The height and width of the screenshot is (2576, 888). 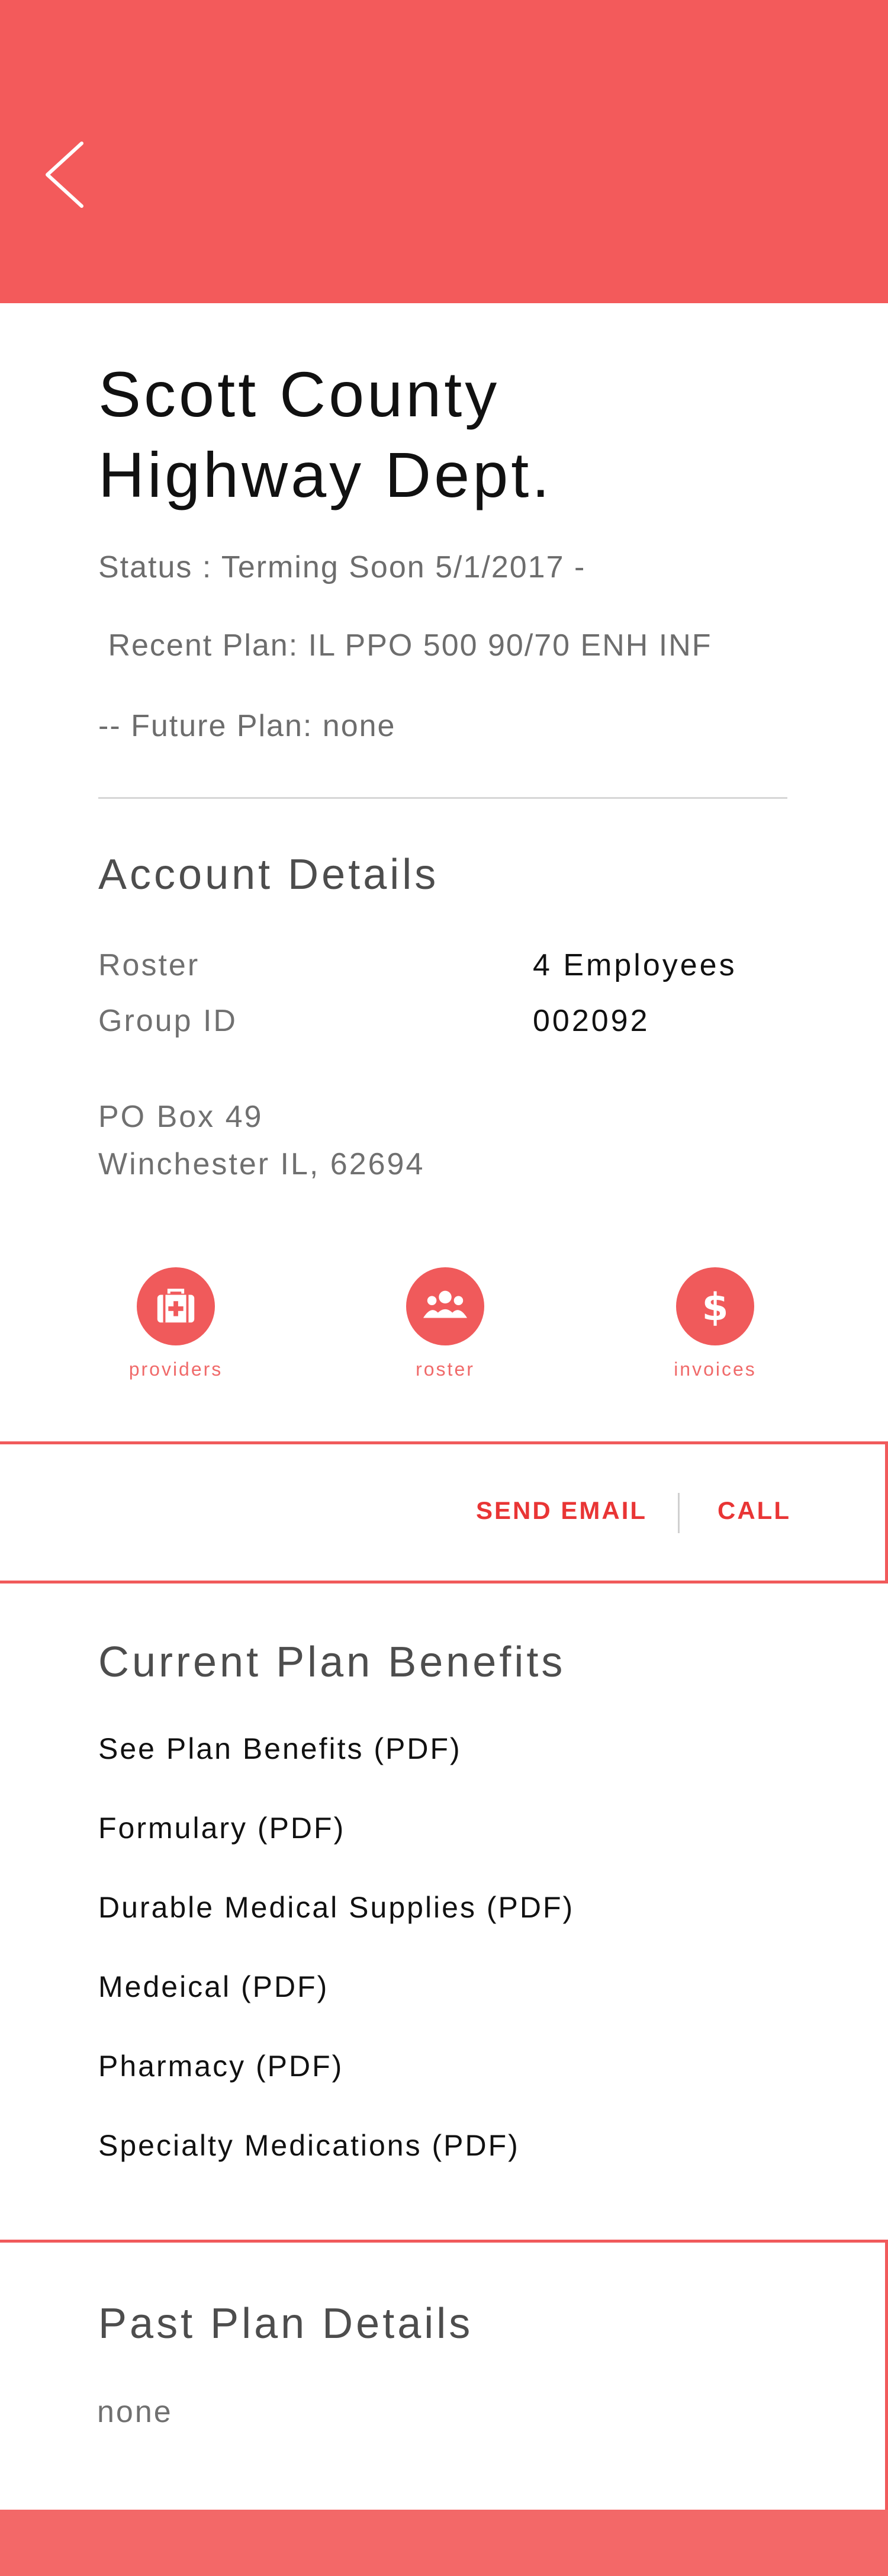 I want to click on status-text: Status : Terming Soon 5/1/2017 -, so click(x=342, y=567).